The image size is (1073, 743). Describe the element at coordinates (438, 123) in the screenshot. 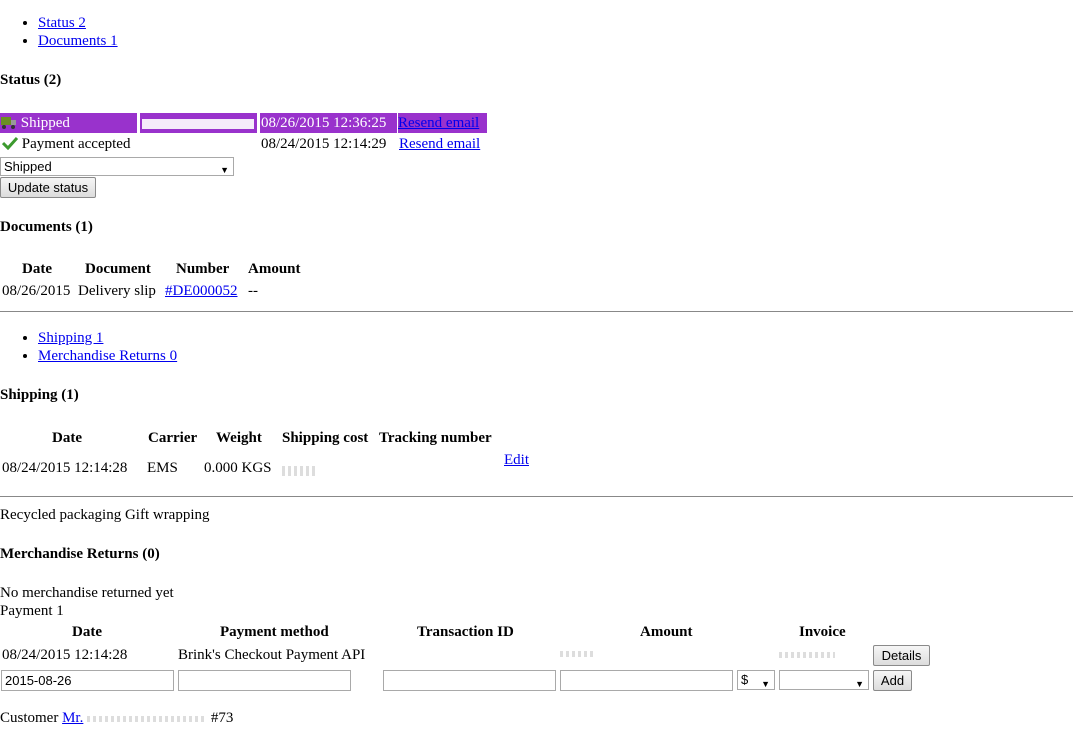

I see `resend-email-link-1: Resend email` at that location.